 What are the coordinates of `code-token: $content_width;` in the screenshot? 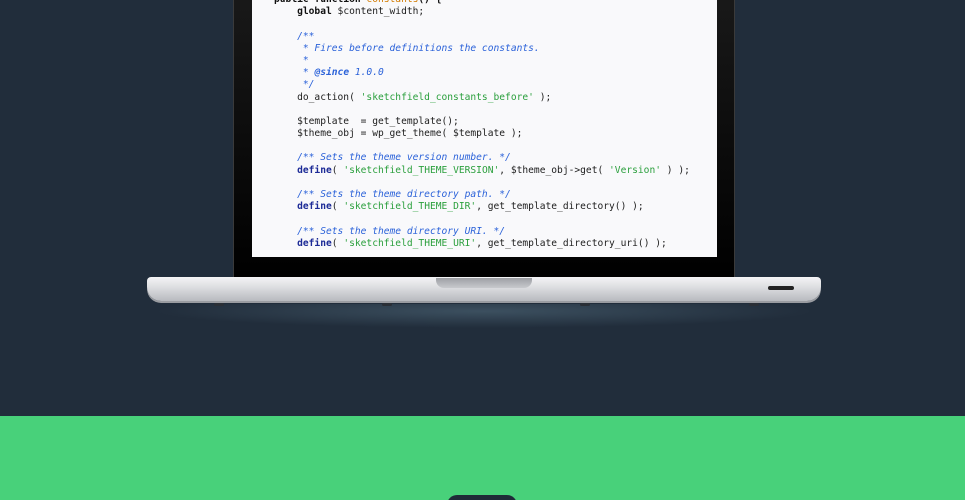 It's located at (381, 12).